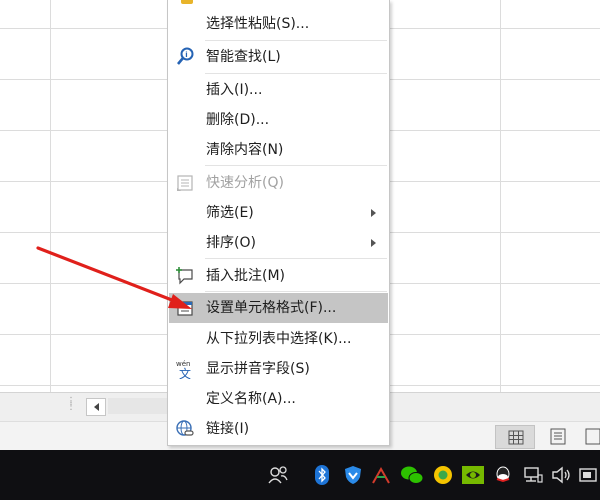  I want to click on menu-item-label: 排序(O), so click(231, 243).